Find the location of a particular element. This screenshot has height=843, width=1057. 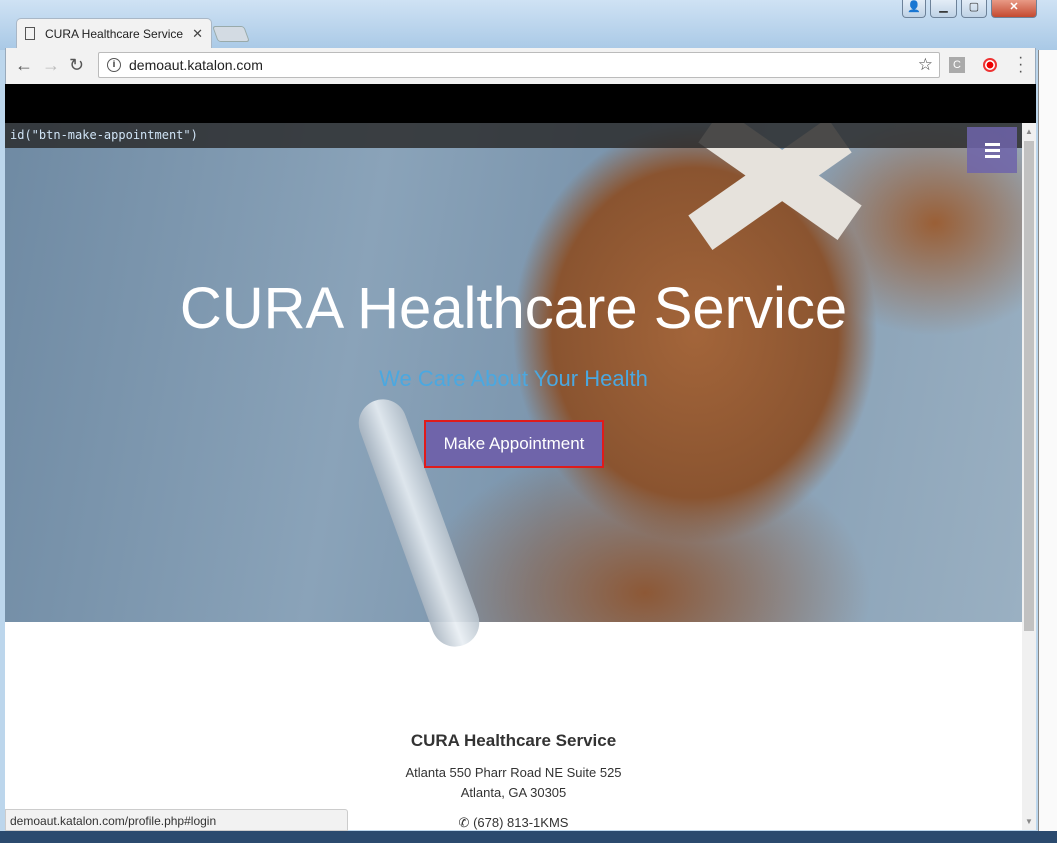

new-tab-button is located at coordinates (231, 34).